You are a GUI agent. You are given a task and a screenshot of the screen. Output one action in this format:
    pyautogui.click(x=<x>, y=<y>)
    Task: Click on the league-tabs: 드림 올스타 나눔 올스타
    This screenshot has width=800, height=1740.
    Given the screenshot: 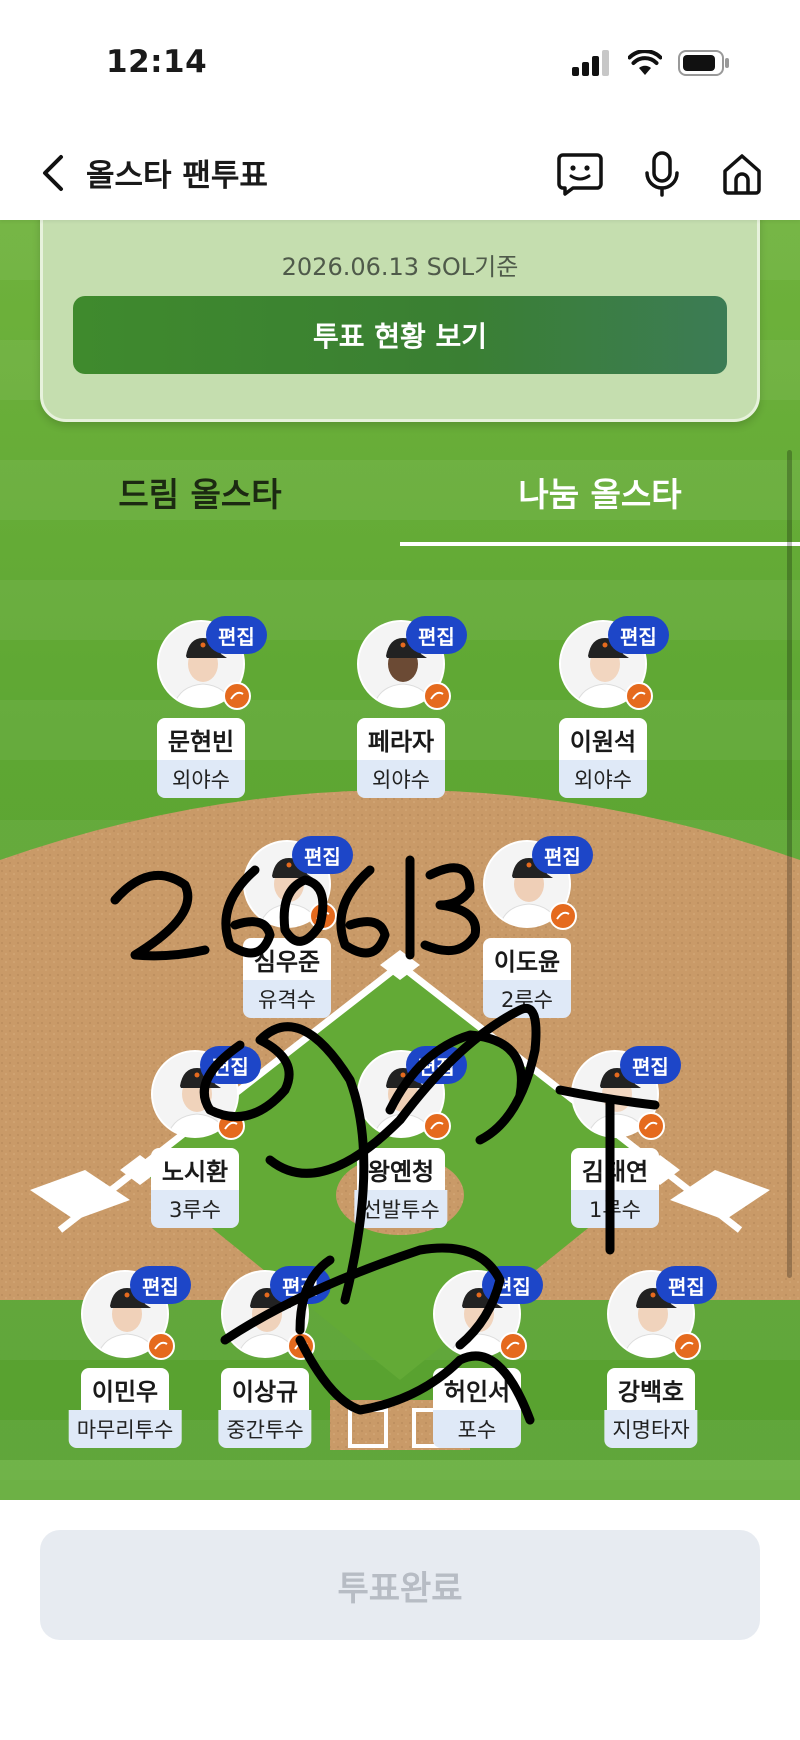 What is the action you would take?
    pyautogui.click(x=400, y=492)
    